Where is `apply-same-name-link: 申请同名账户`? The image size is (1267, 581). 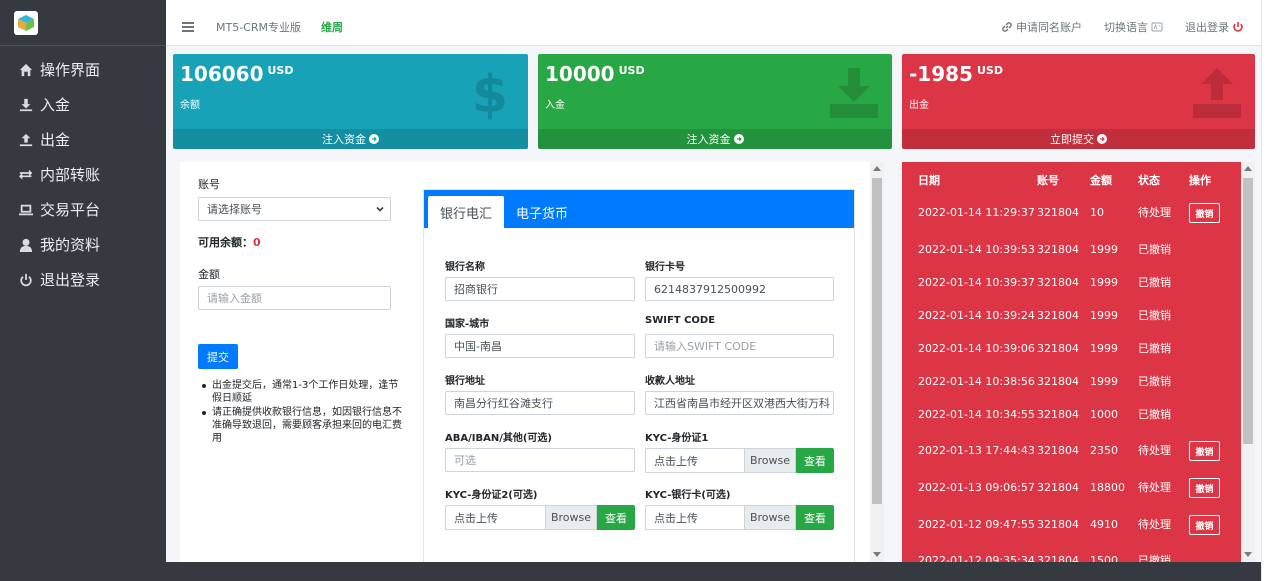
apply-same-name-link: 申请同名账户 is located at coordinates (1041, 27).